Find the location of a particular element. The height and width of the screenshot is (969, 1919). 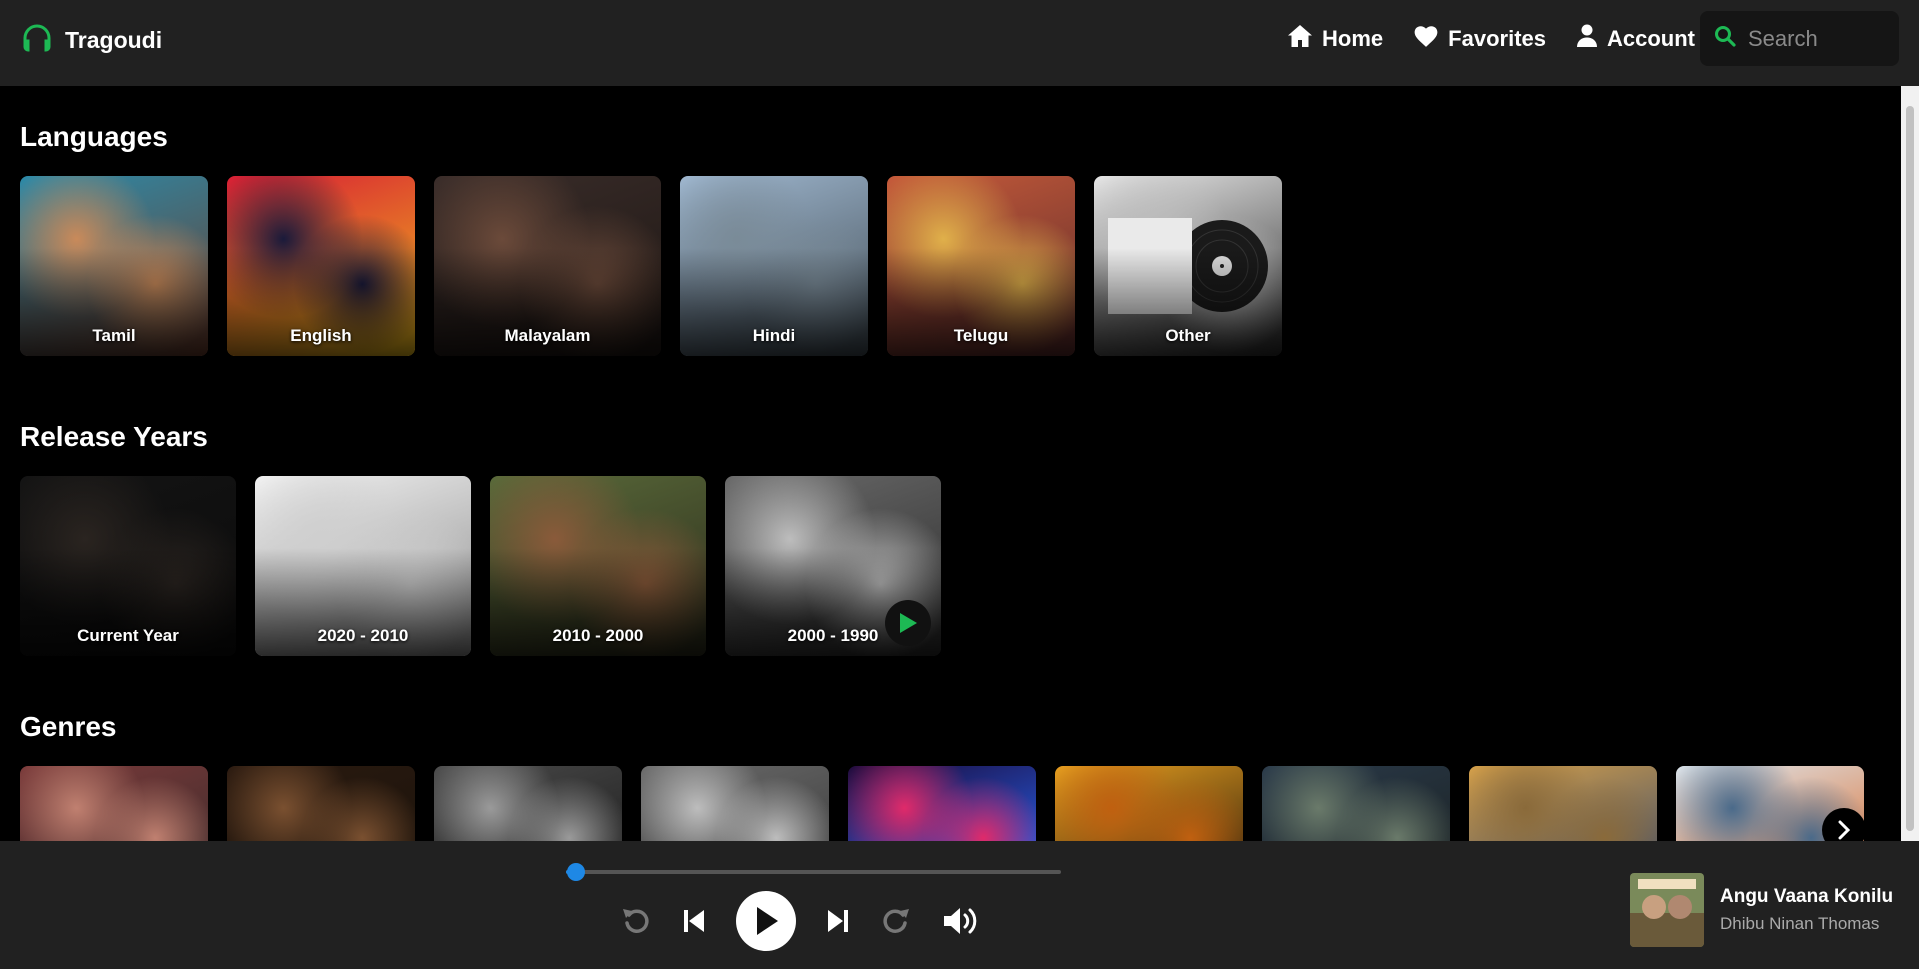

heart-icon is located at coordinates (1426, 39).